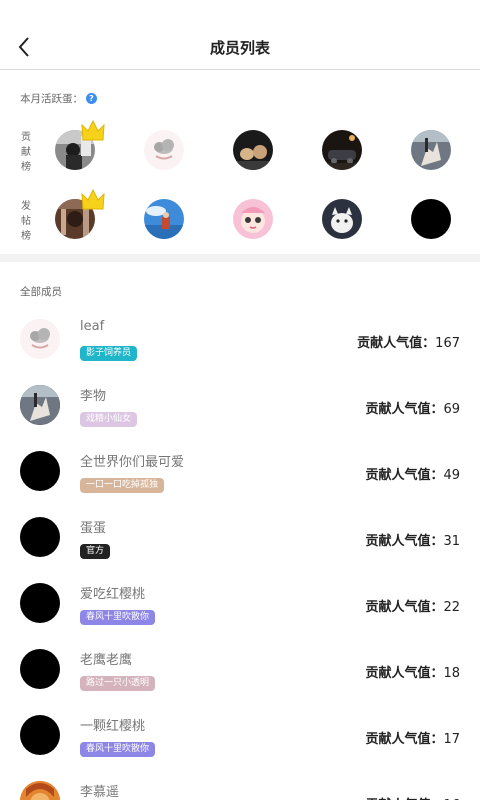 Image resolution: width=480 pixels, height=800 pixels. I want to click on monthly-active-title: 本月活跃蛋： ?, so click(58, 98).